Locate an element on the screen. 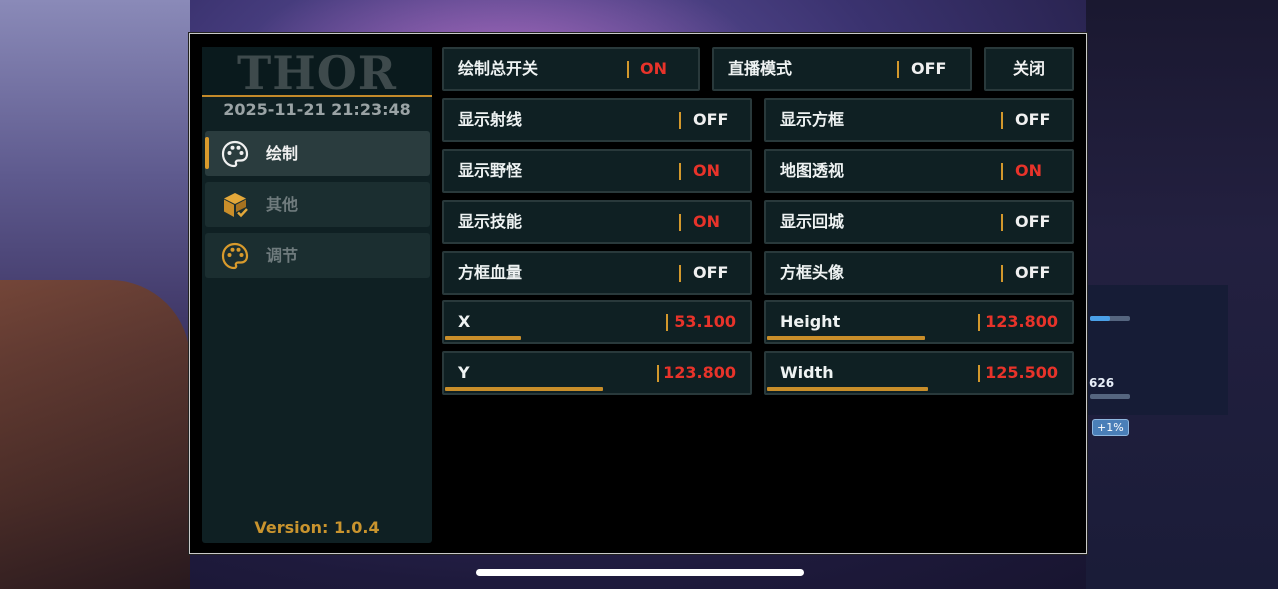  app-logo: THOR is located at coordinates (317, 71).